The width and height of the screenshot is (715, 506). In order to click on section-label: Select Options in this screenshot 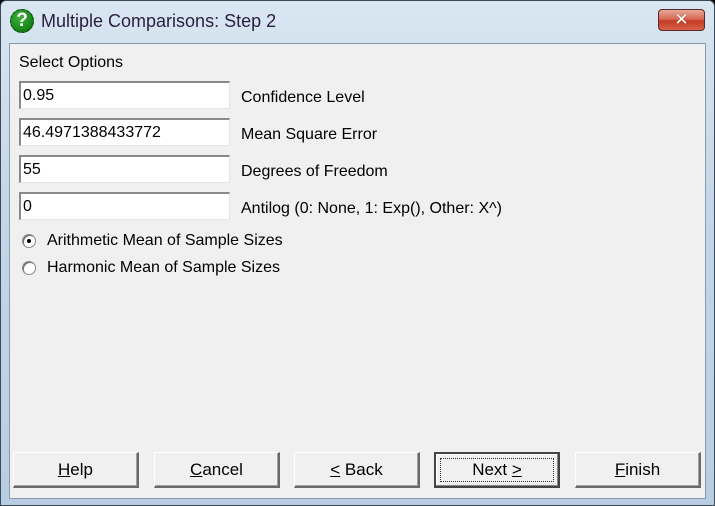, I will do `click(71, 62)`.